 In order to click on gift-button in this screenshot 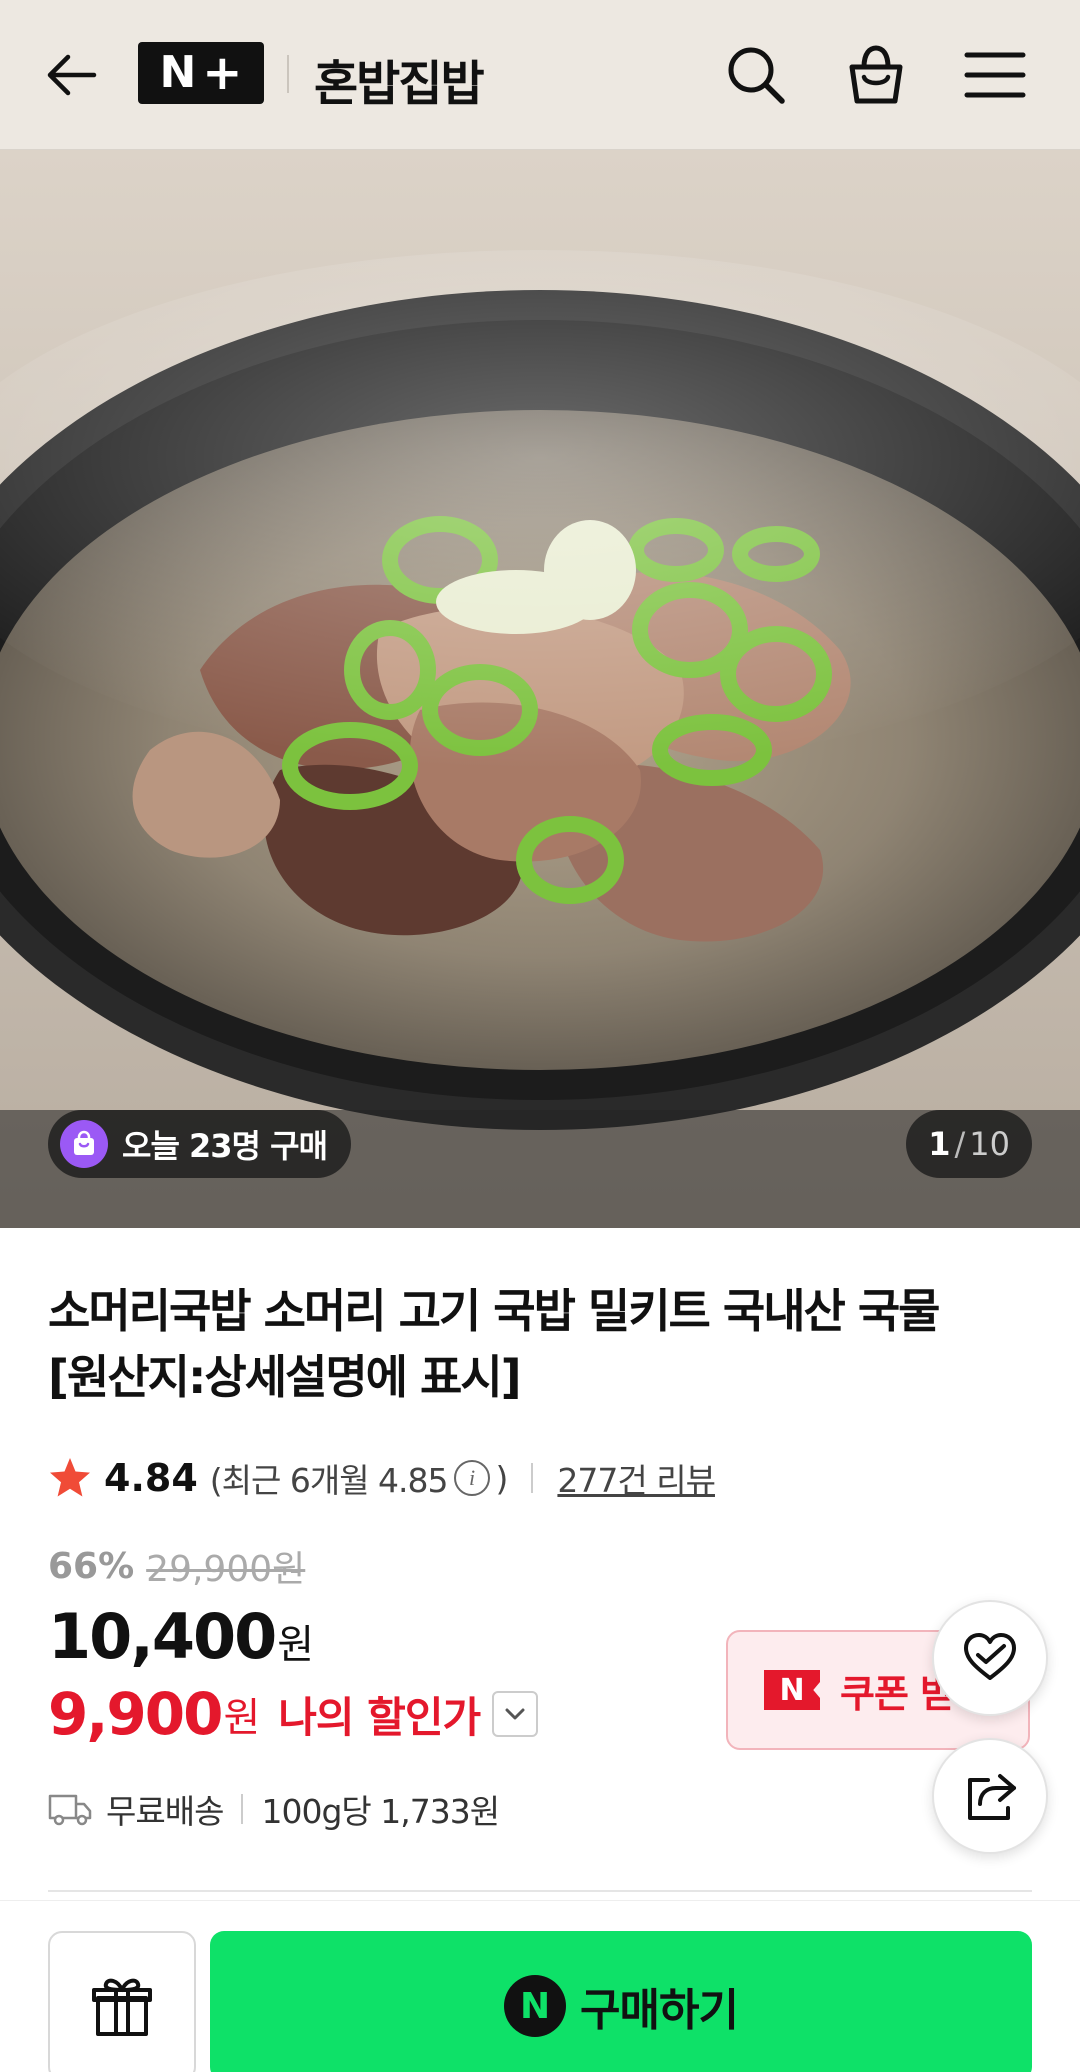, I will do `click(122, 2001)`.